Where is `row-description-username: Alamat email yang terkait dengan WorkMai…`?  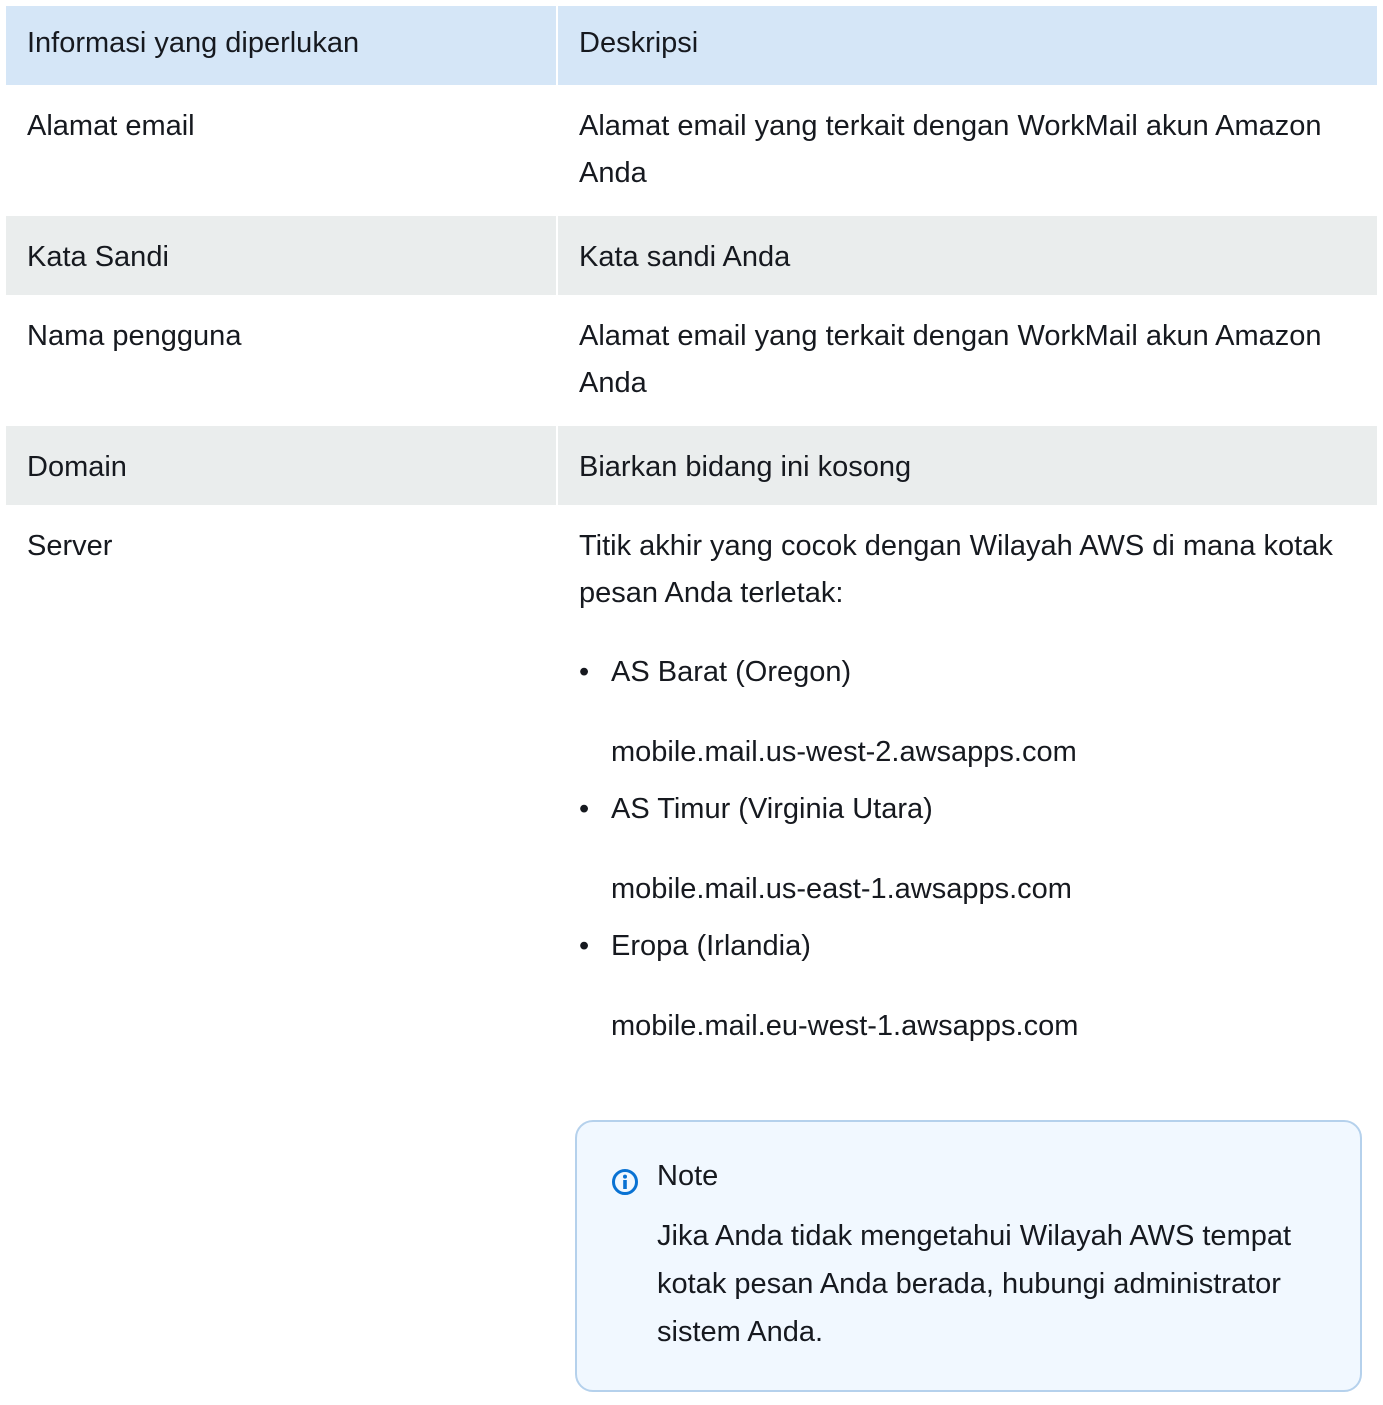 row-description-username: Alamat email yang terkait dengan WorkMai… is located at coordinates (966, 360).